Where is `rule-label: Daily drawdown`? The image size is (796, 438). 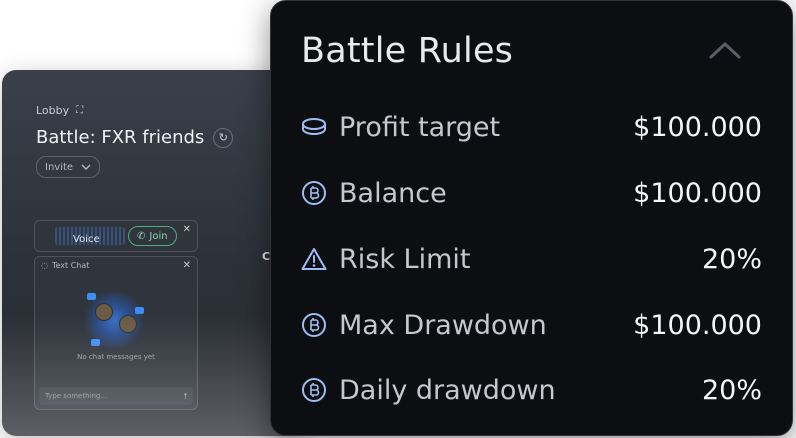 rule-label: Daily drawdown is located at coordinates (447, 390).